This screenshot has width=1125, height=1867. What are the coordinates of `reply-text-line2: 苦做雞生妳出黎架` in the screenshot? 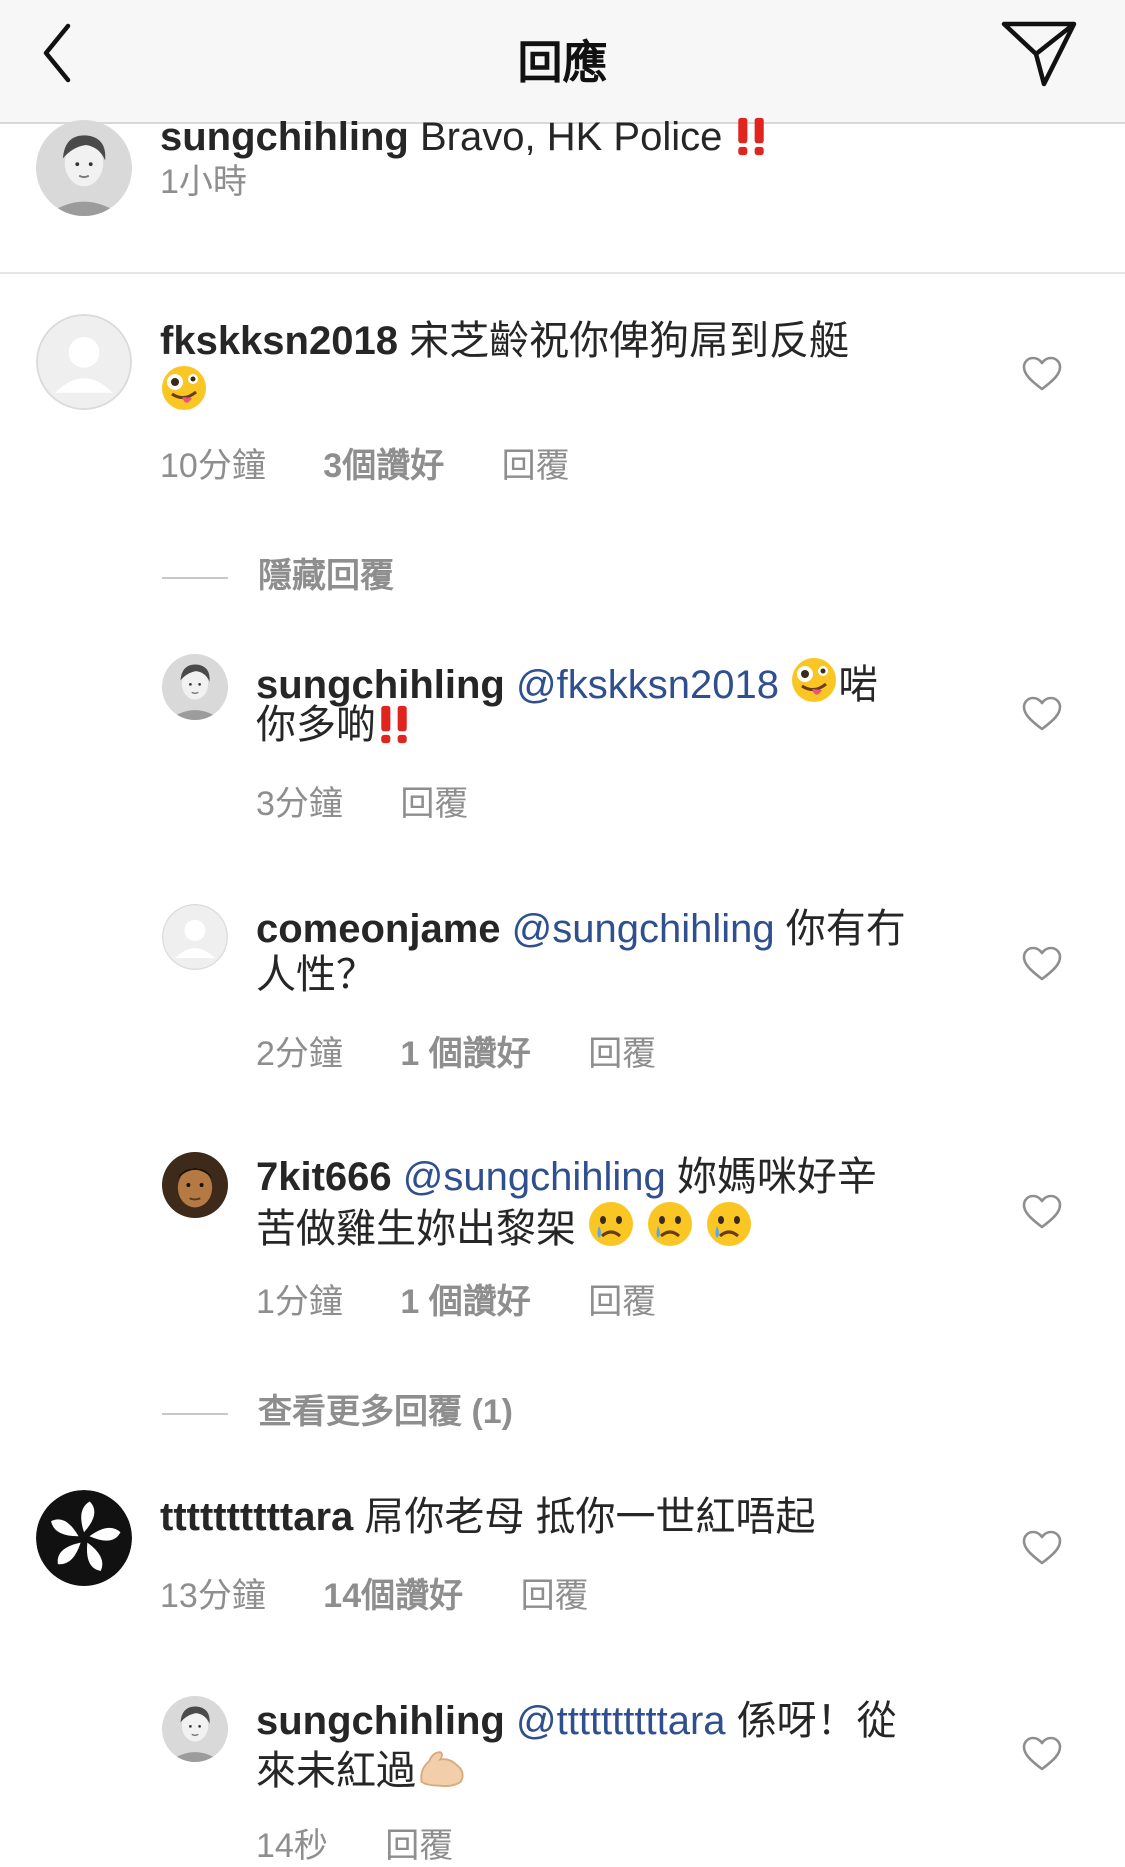 It's located at (504, 1226).